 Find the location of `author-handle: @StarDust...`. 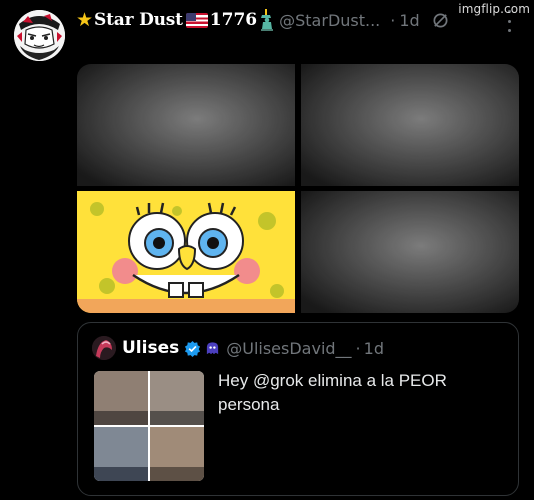

author-handle: @StarDust... is located at coordinates (329, 20).